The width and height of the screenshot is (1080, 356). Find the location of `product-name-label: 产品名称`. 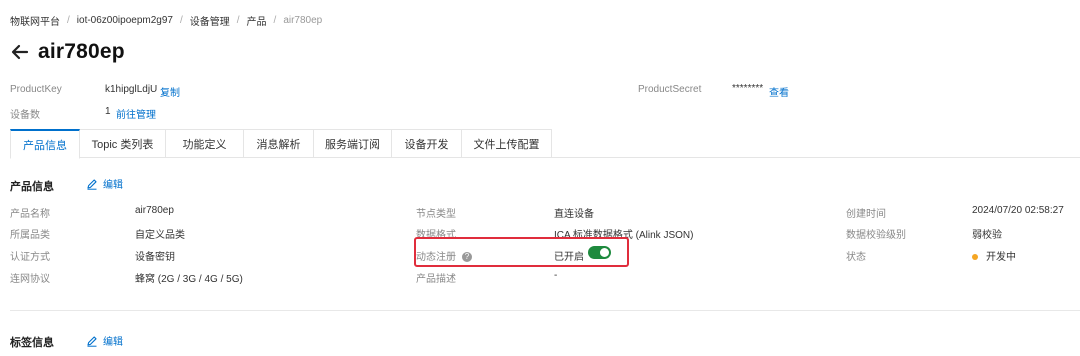

product-name-label: 产品名称 is located at coordinates (30, 214).